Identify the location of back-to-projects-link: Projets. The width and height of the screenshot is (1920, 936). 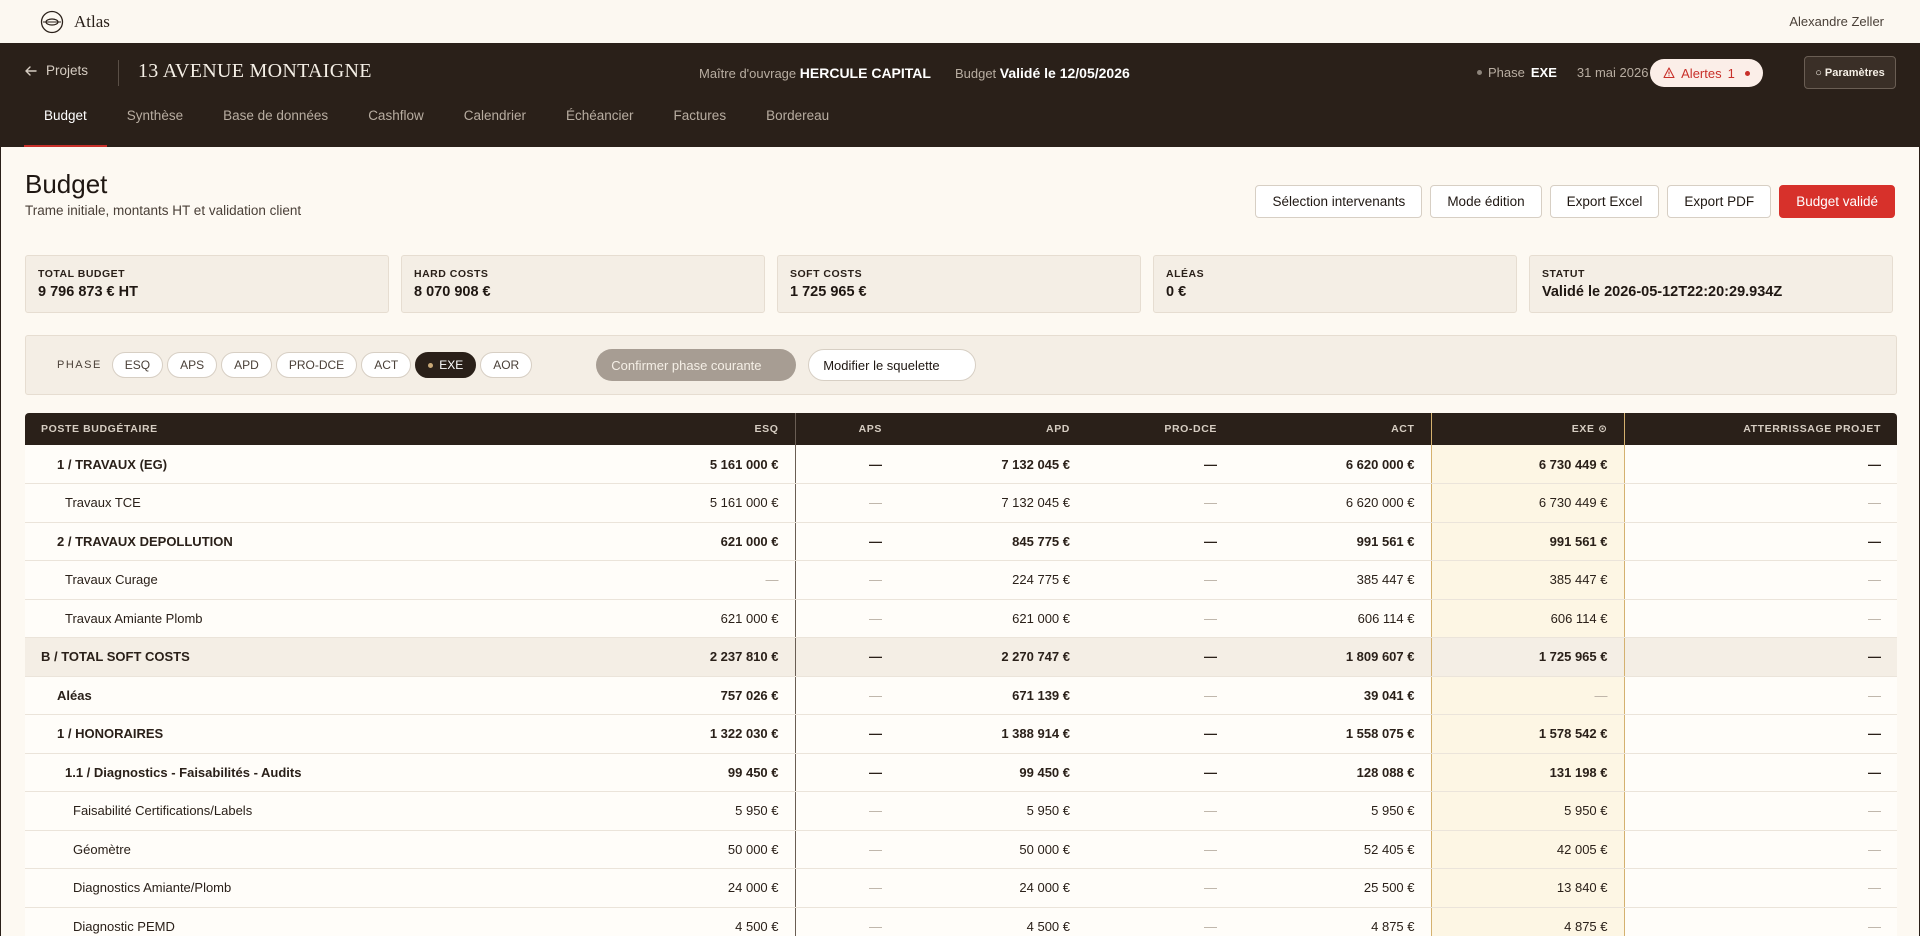
(56, 70).